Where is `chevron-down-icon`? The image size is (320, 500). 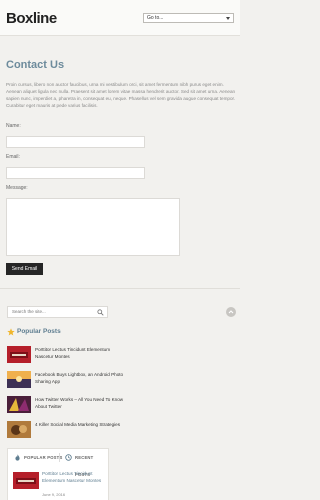 chevron-down-icon is located at coordinates (228, 18).